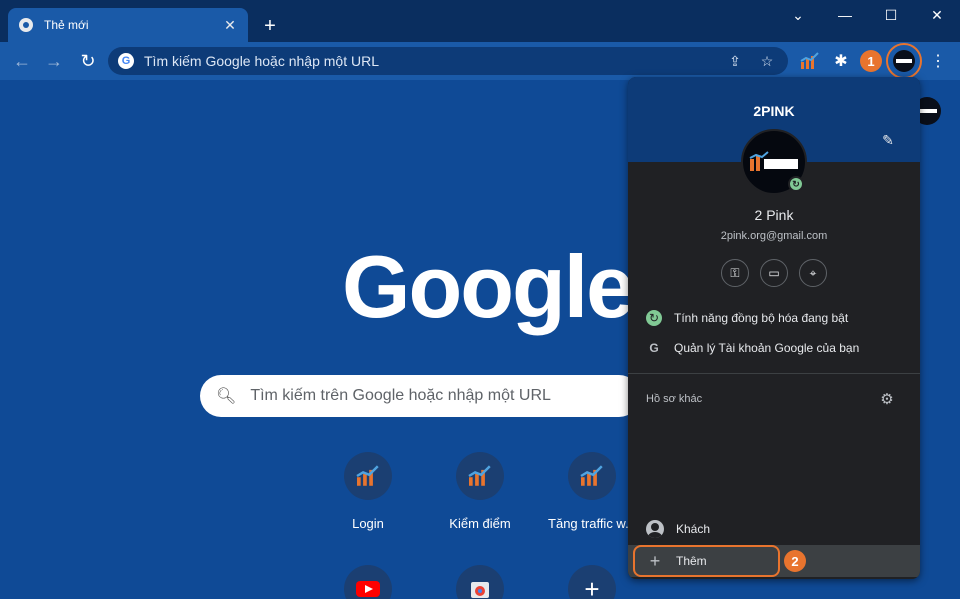  What do you see at coordinates (810, 61) in the screenshot?
I see `2pink-extension-icon` at bounding box center [810, 61].